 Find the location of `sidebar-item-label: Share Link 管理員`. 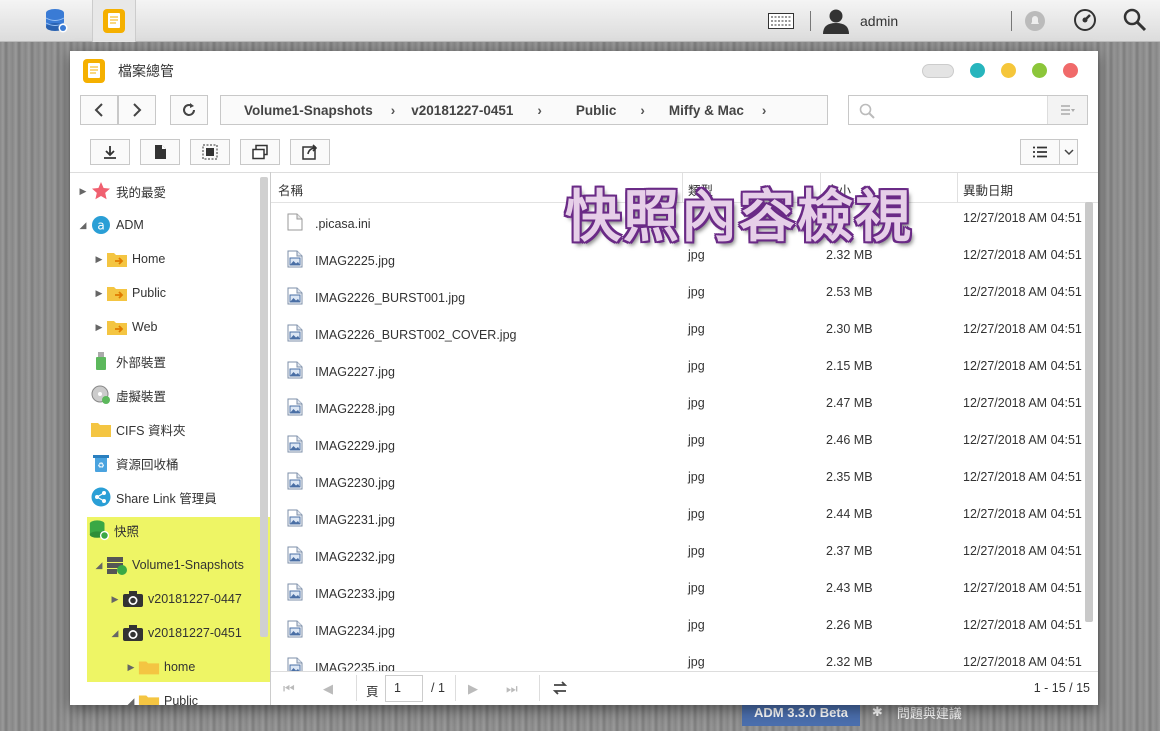

sidebar-item-label: Share Link 管理員 is located at coordinates (166, 498).